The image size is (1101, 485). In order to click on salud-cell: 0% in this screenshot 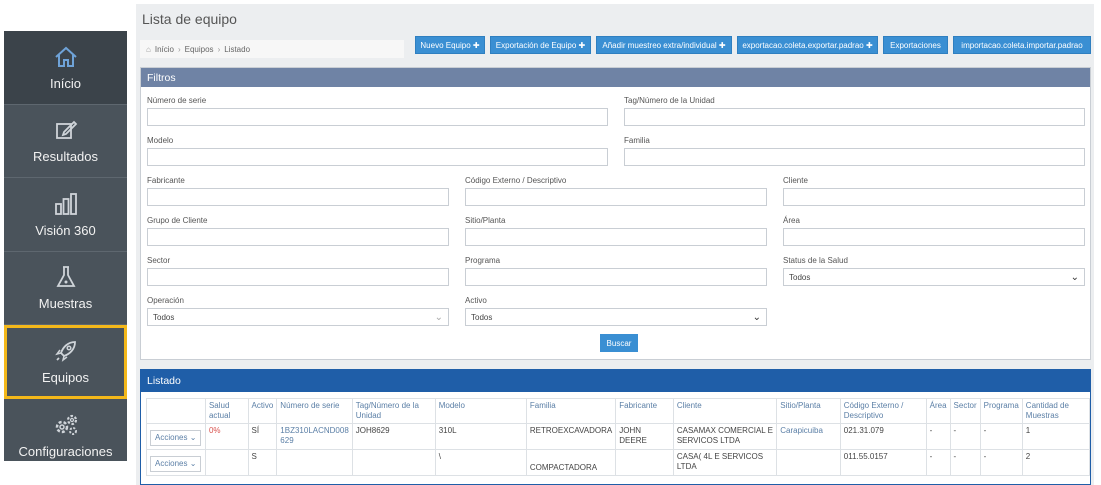, I will do `click(226, 436)`.